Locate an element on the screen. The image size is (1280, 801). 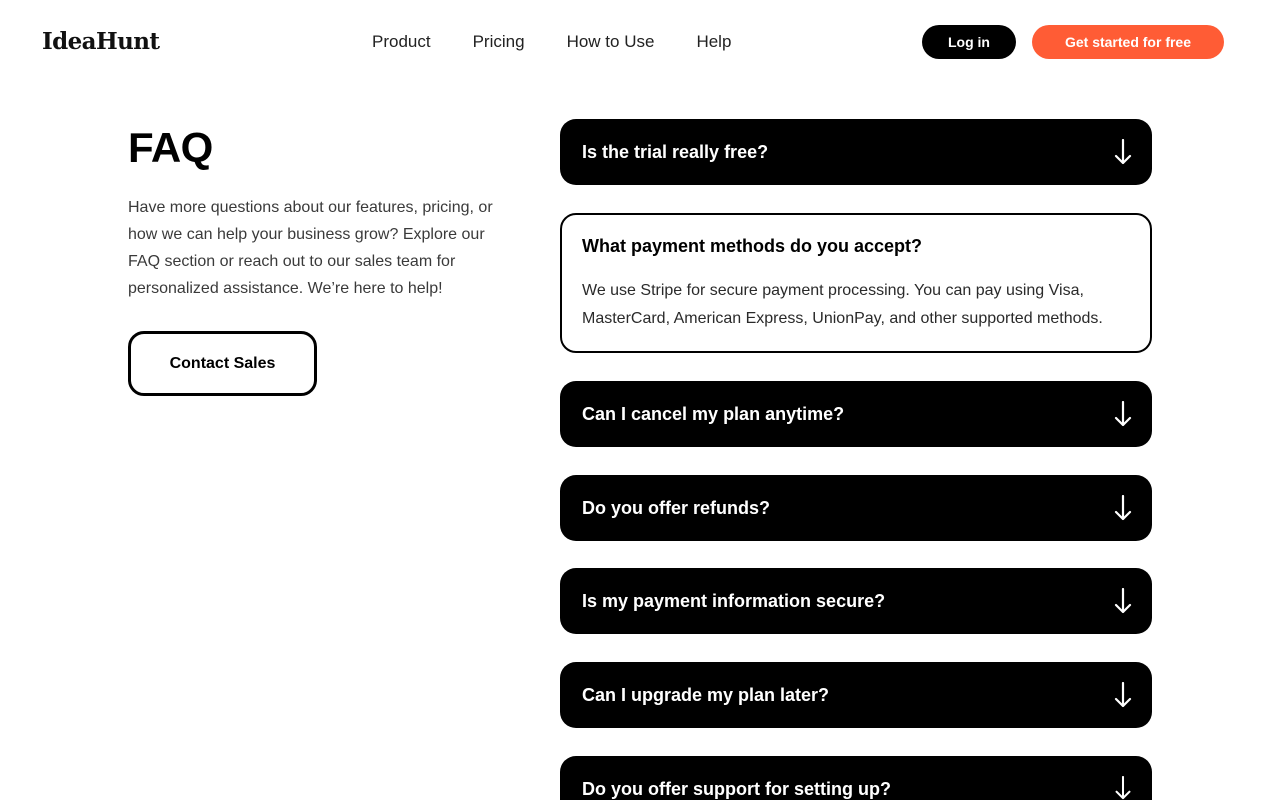
faq-question: Do you offer refunds? is located at coordinates (676, 508).